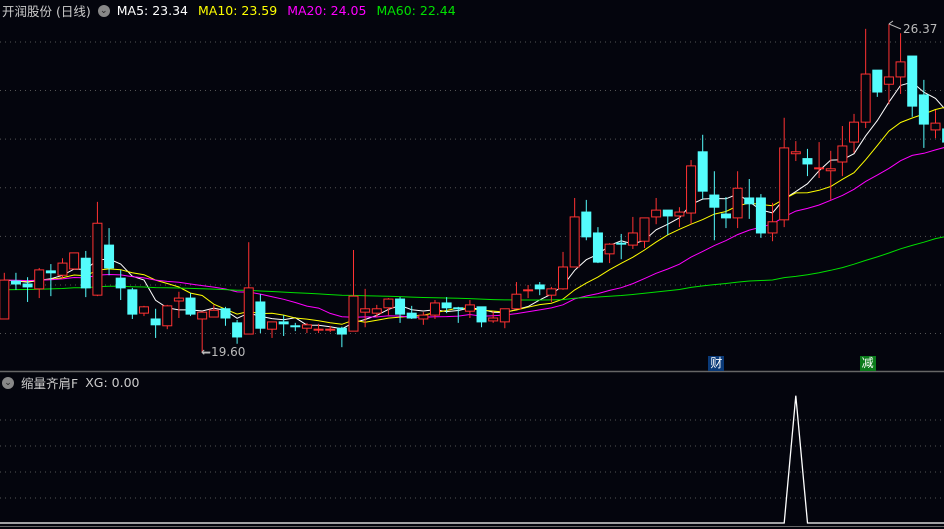  What do you see at coordinates (112, 382) in the screenshot?
I see `indicator-value: XG: 0.00` at bounding box center [112, 382].